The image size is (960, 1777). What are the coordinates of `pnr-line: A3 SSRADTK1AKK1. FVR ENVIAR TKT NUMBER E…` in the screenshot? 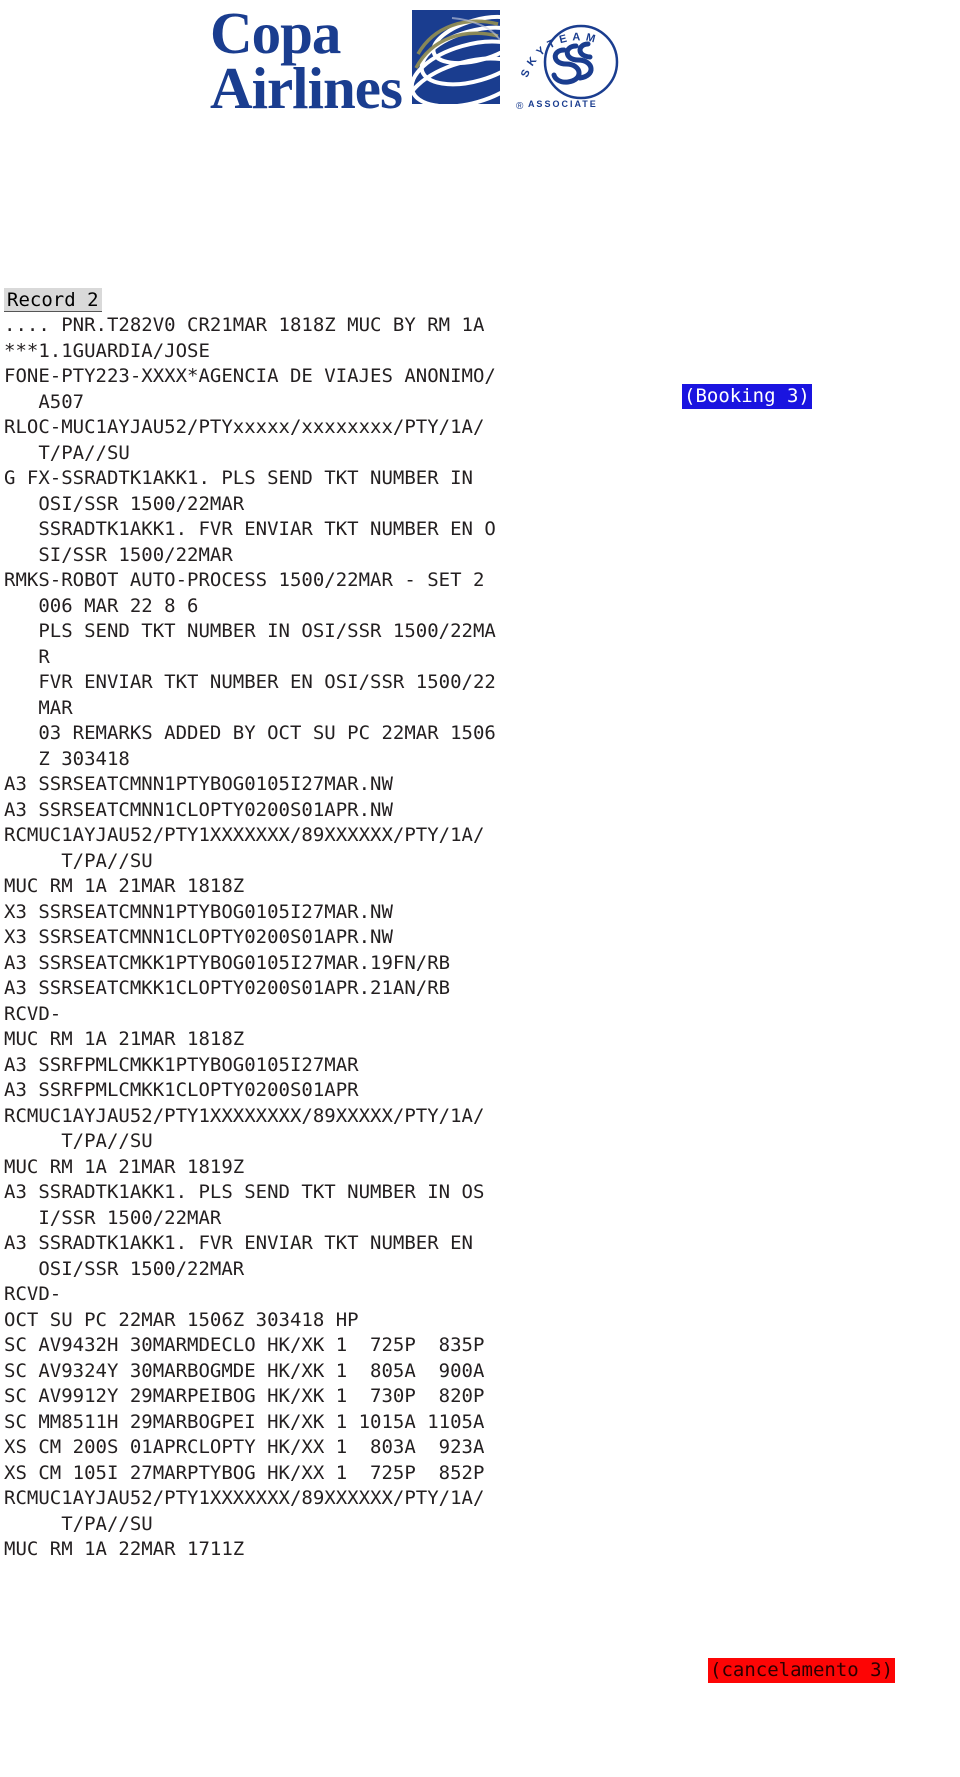 It's located at (238, 1243).